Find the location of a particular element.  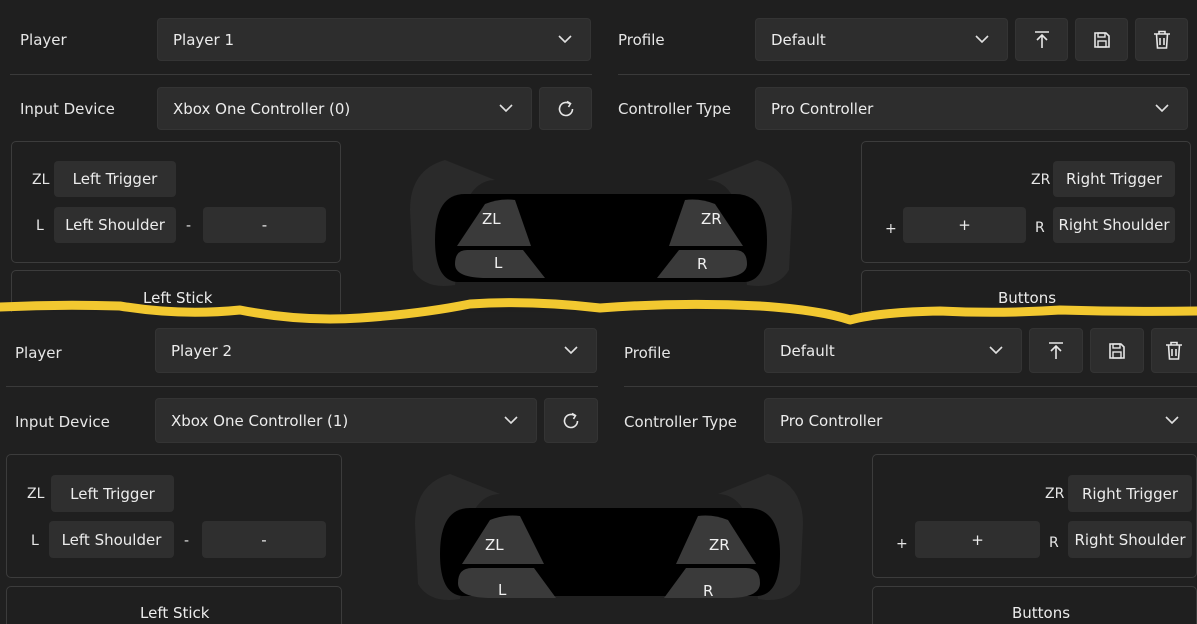

player-dropdown: Player 1 is located at coordinates (374, 39).